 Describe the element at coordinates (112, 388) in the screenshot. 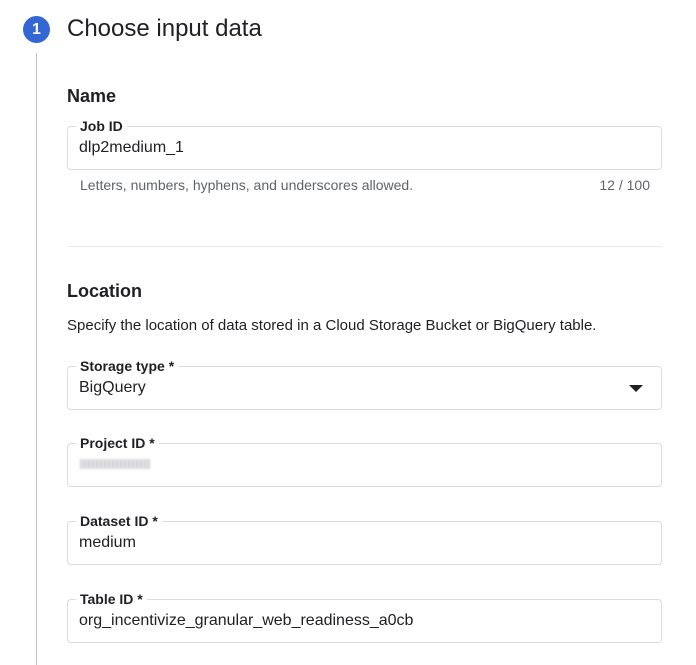

I see `storage-type-value: BigQuery` at that location.